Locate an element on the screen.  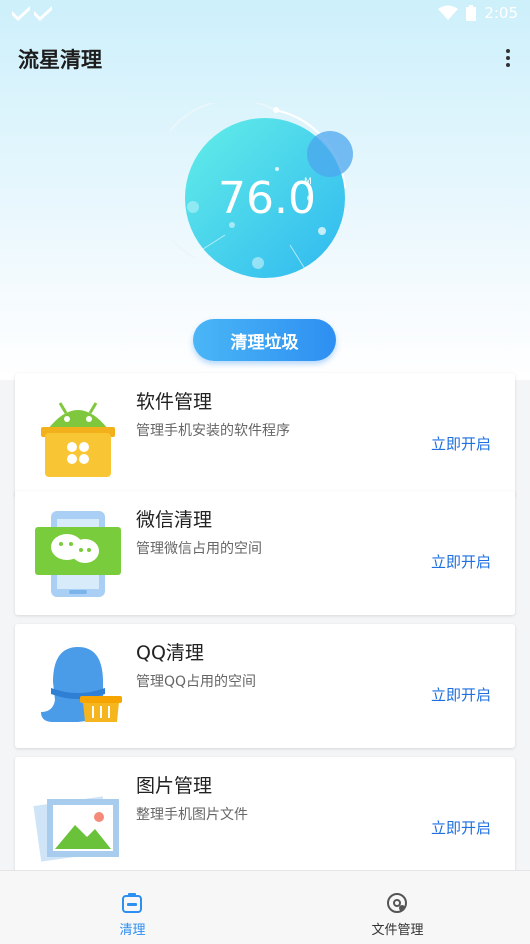
app-notification-icon is located at coordinates (32, 13).